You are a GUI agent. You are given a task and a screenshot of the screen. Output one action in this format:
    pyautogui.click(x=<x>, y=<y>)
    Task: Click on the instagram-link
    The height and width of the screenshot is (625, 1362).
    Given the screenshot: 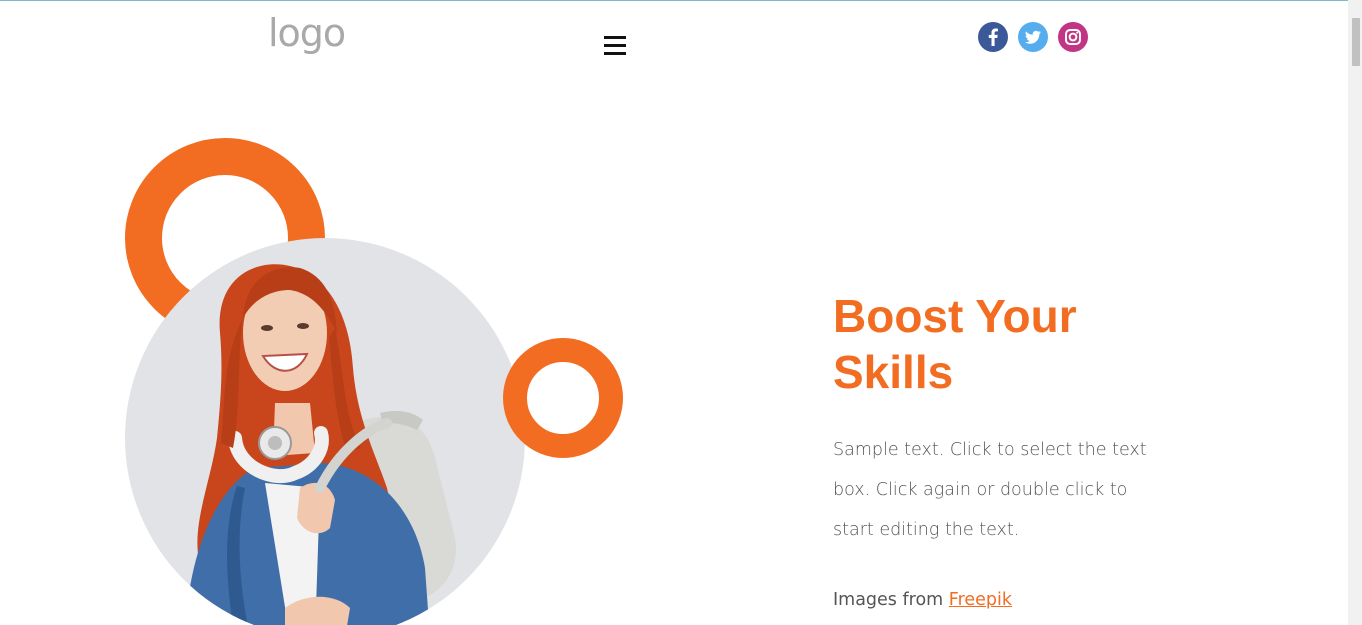 What is the action you would take?
    pyautogui.click(x=1073, y=37)
    